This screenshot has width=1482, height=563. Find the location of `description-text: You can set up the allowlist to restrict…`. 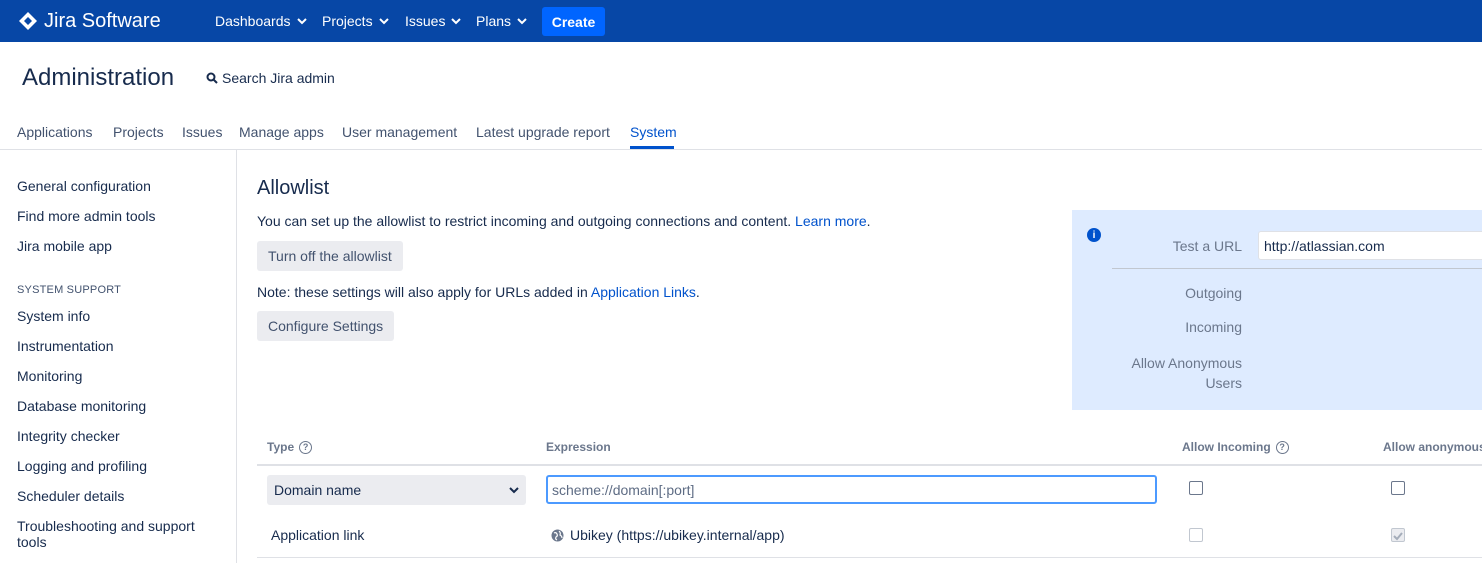

description-text: You can set up the allowlist to restrict… is located at coordinates (524, 221).